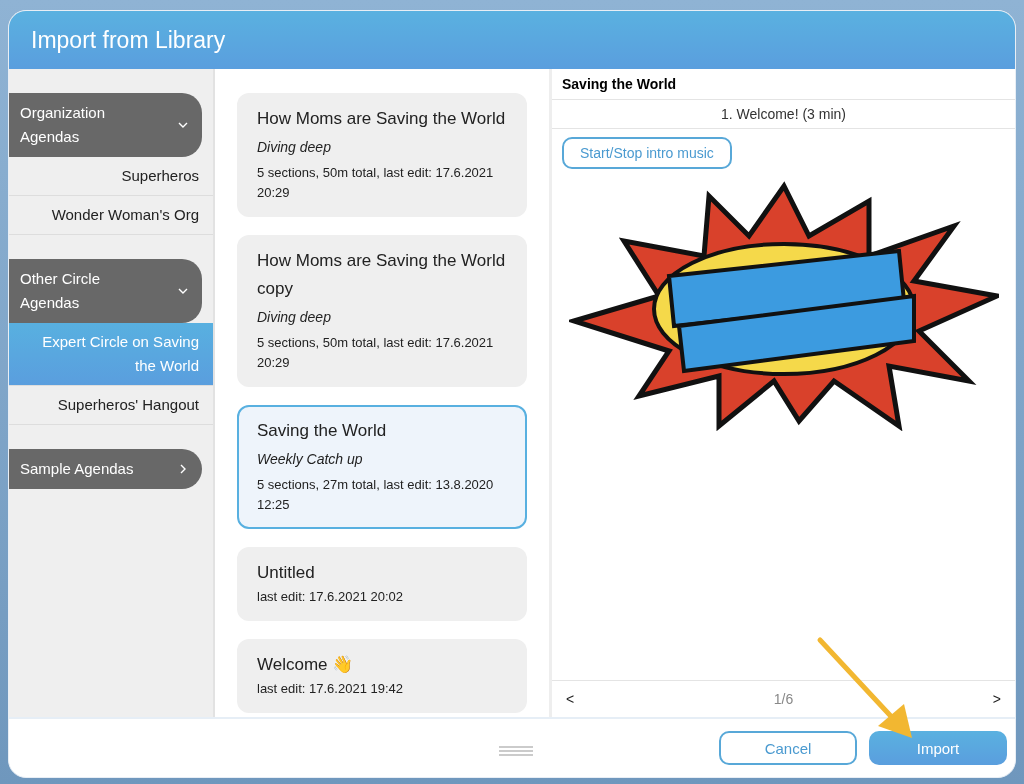 The width and height of the screenshot is (1024, 784). What do you see at coordinates (111, 405) in the screenshot?
I see `sidebar-item: Superheros' Hangout` at bounding box center [111, 405].